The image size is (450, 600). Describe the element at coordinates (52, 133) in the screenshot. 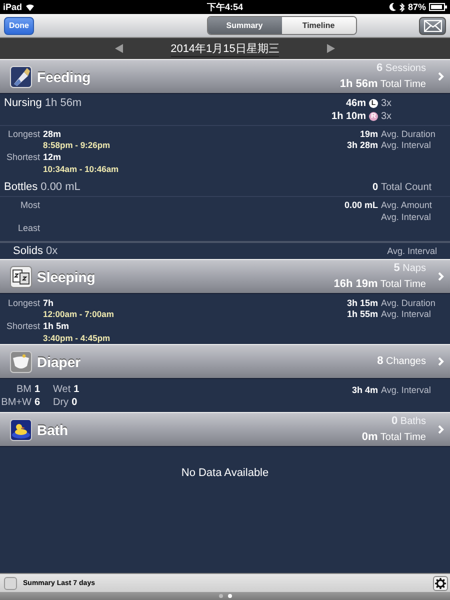

I see `detail-value: 28m` at that location.